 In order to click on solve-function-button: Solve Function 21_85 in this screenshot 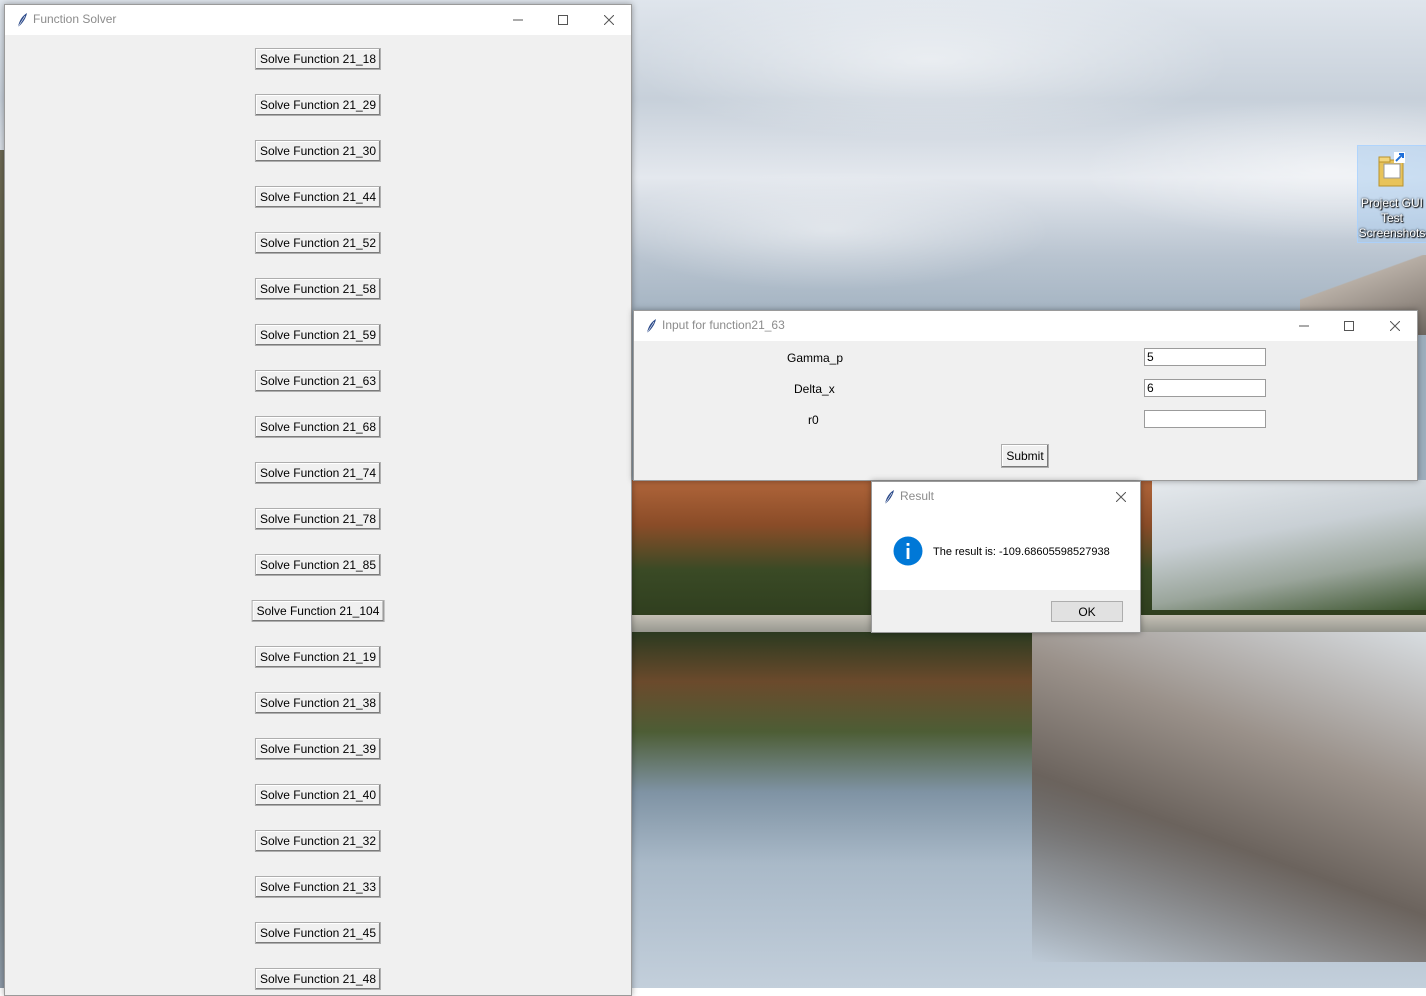, I will do `click(318, 565)`.